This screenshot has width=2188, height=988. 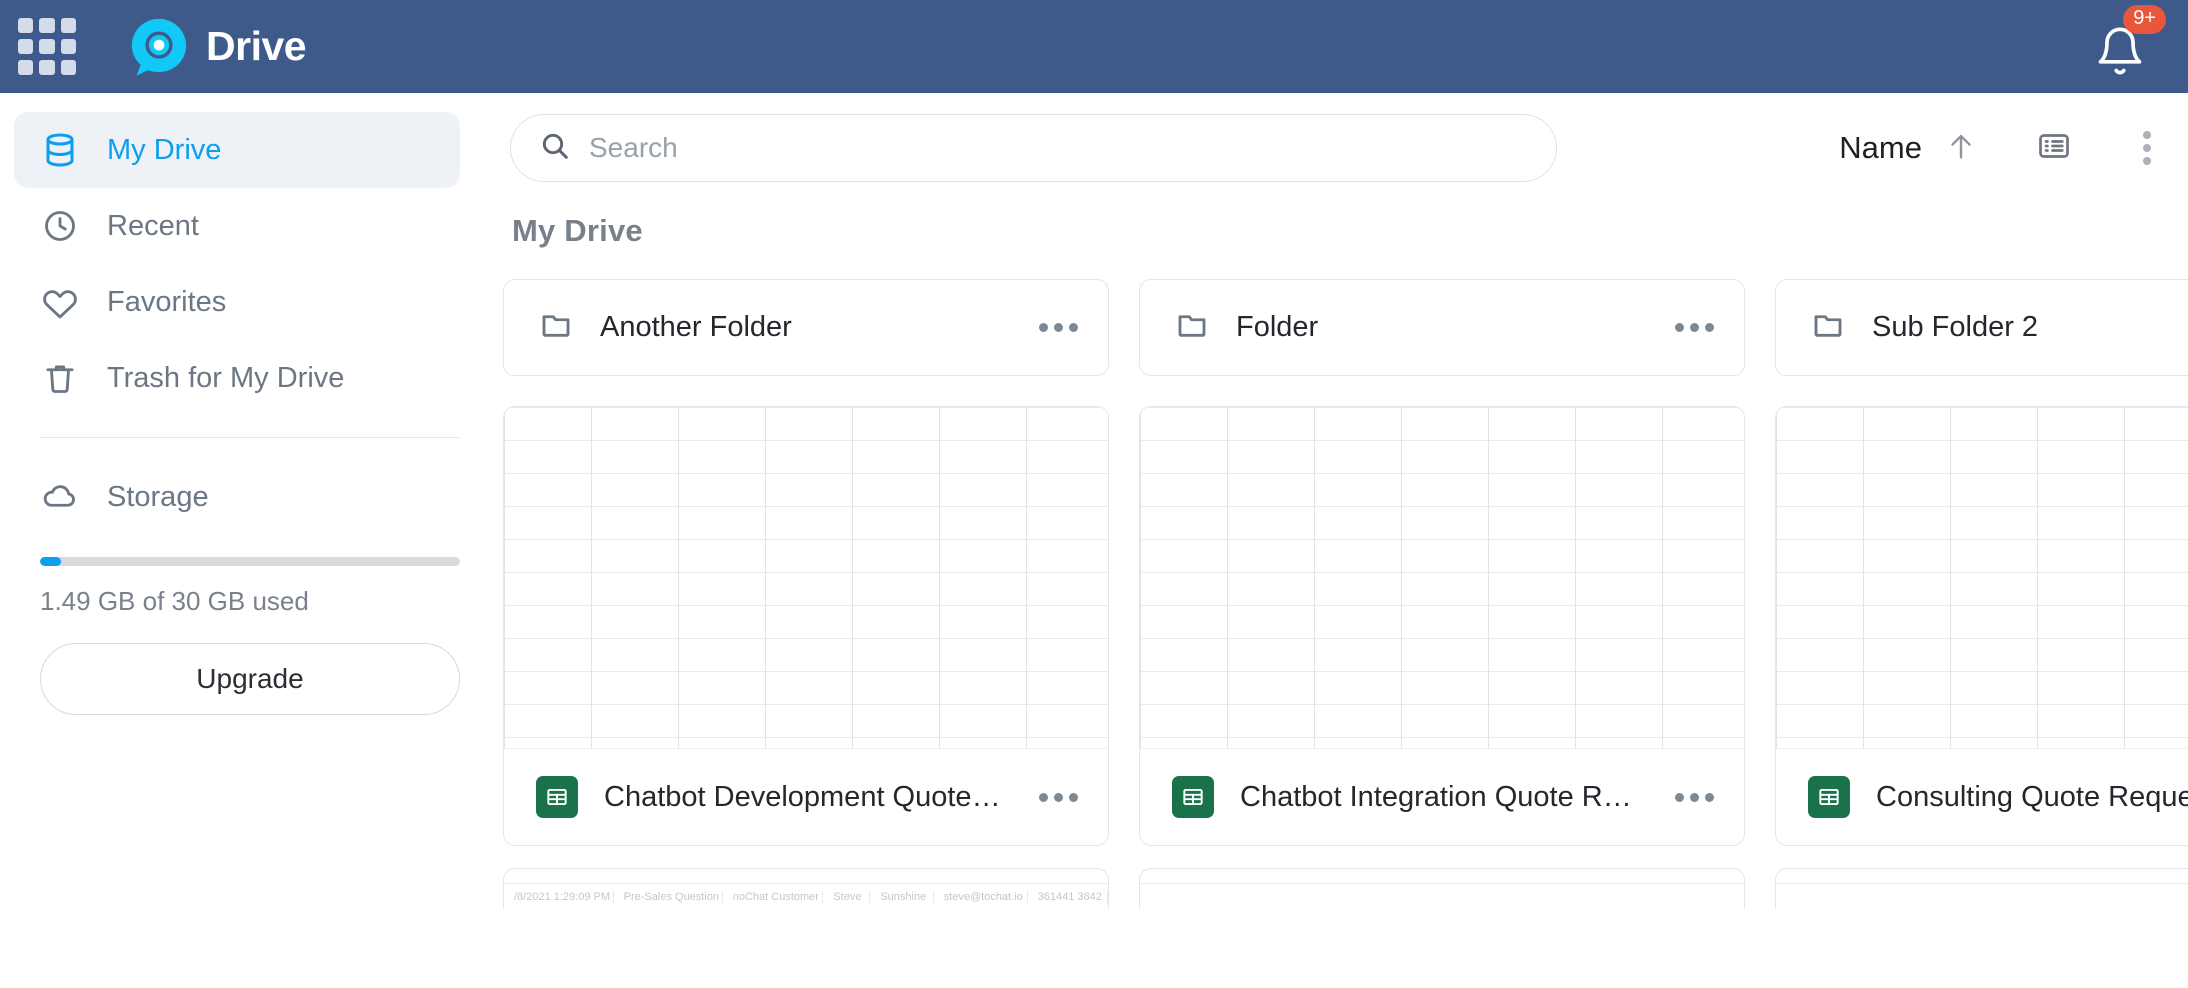 I want to click on peek-cell: Pre-Sales Question, so click(x=668, y=896).